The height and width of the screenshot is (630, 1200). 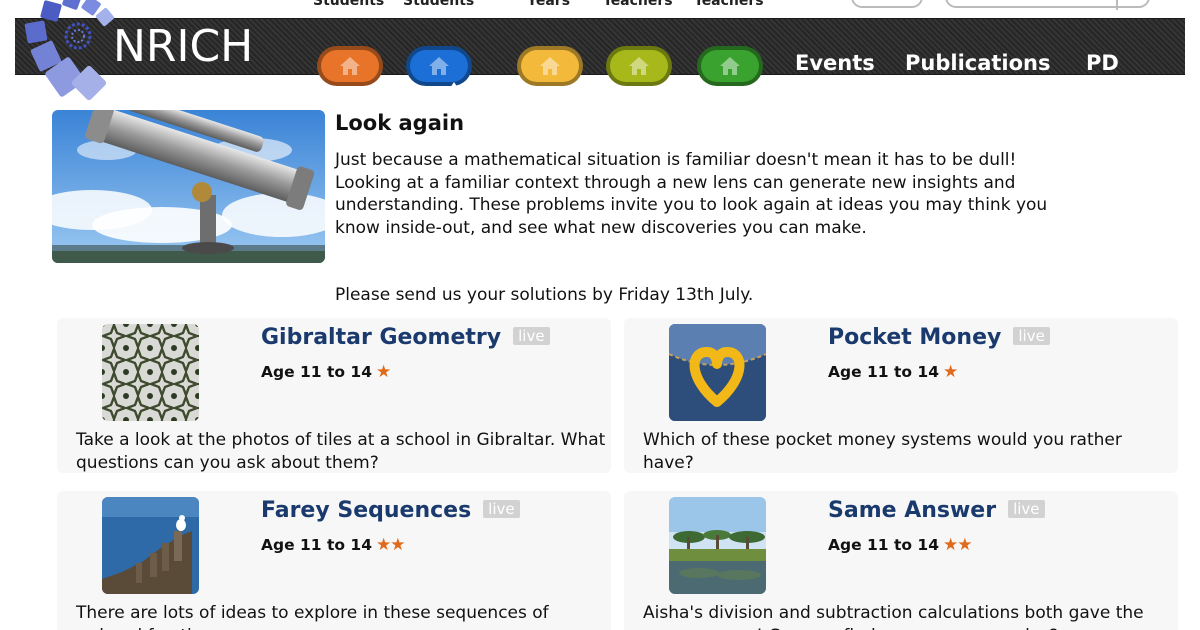 I want to click on card-thumbnail-lake, so click(x=717, y=545).